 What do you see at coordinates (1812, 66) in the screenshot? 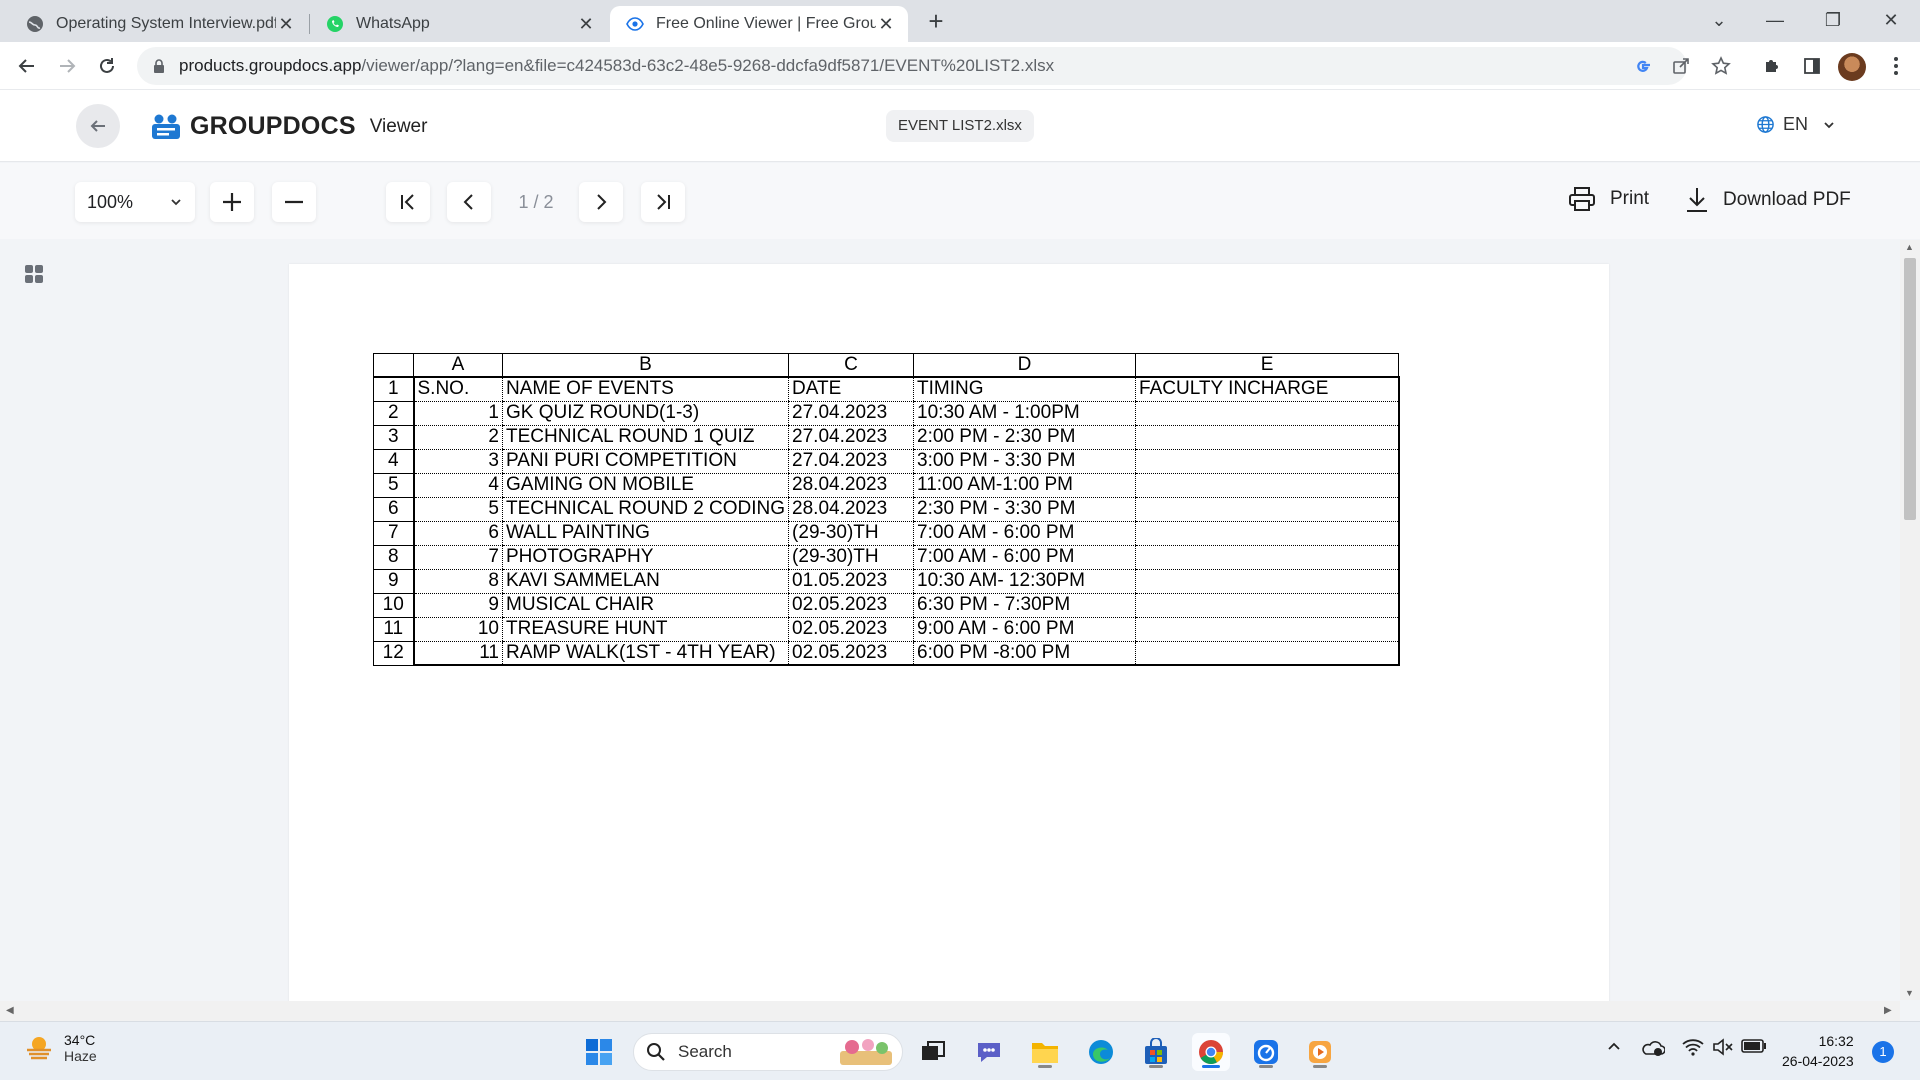
I see `side-panel-icon` at bounding box center [1812, 66].